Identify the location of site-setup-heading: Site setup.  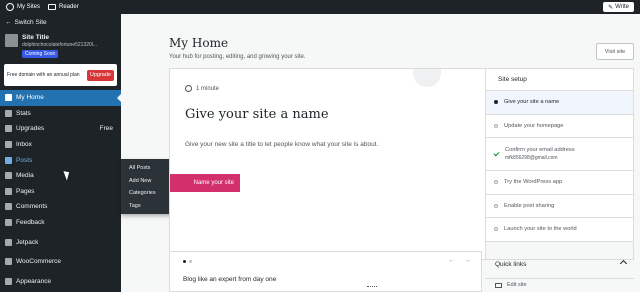
(559, 80).